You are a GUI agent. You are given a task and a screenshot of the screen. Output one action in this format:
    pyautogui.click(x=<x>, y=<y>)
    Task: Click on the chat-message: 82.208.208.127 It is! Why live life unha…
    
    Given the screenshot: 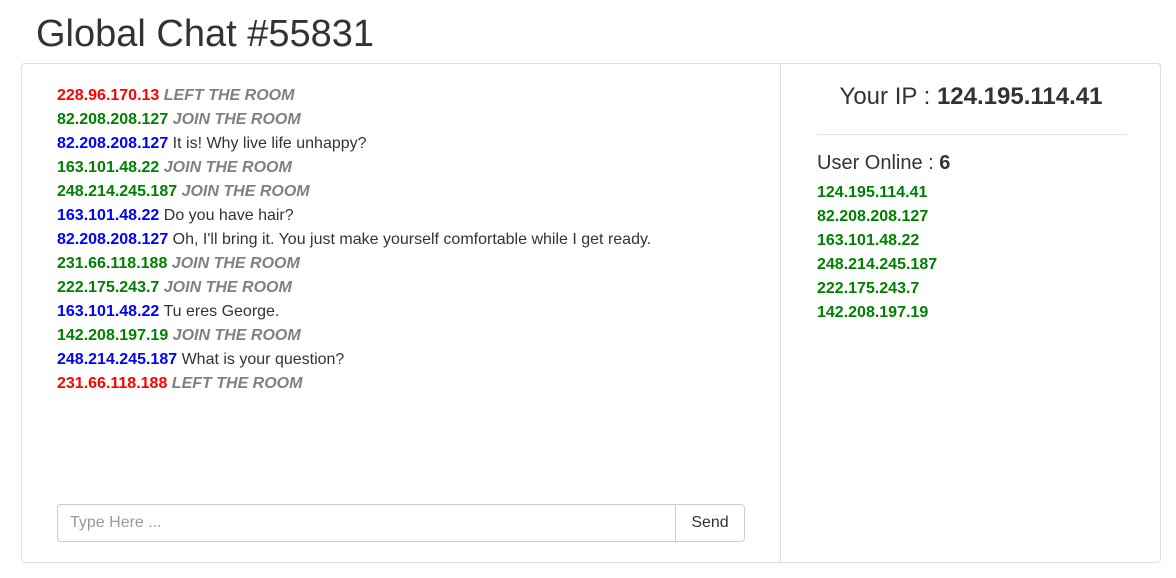 What is the action you would take?
    pyautogui.click(x=407, y=144)
    